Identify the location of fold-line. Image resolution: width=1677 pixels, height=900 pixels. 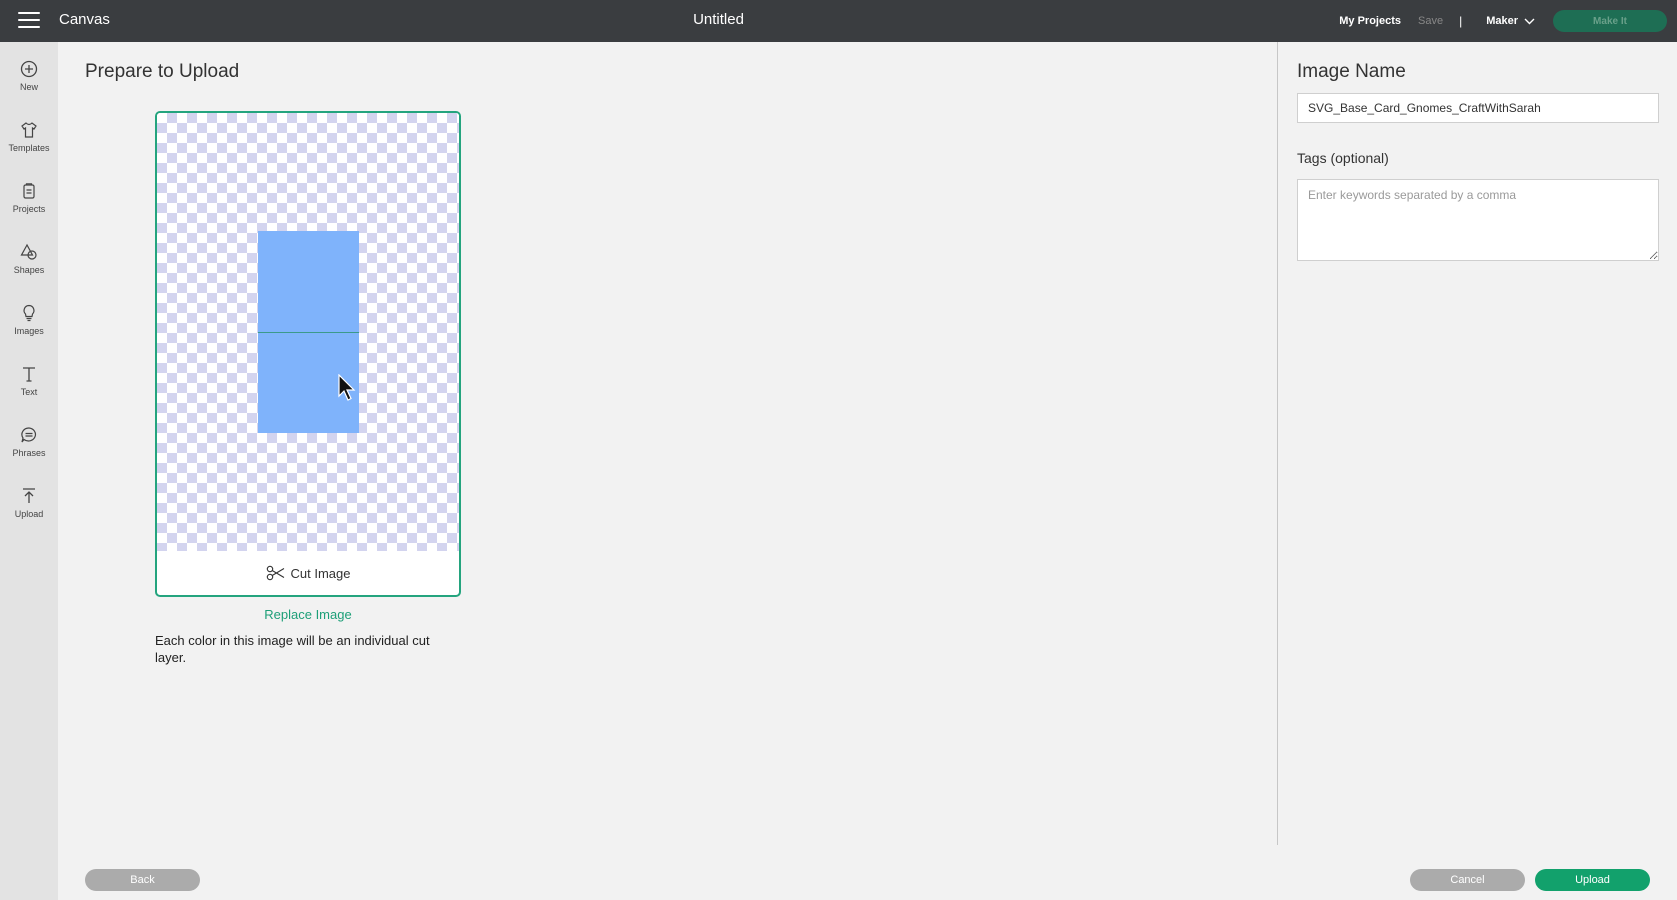
(308, 332).